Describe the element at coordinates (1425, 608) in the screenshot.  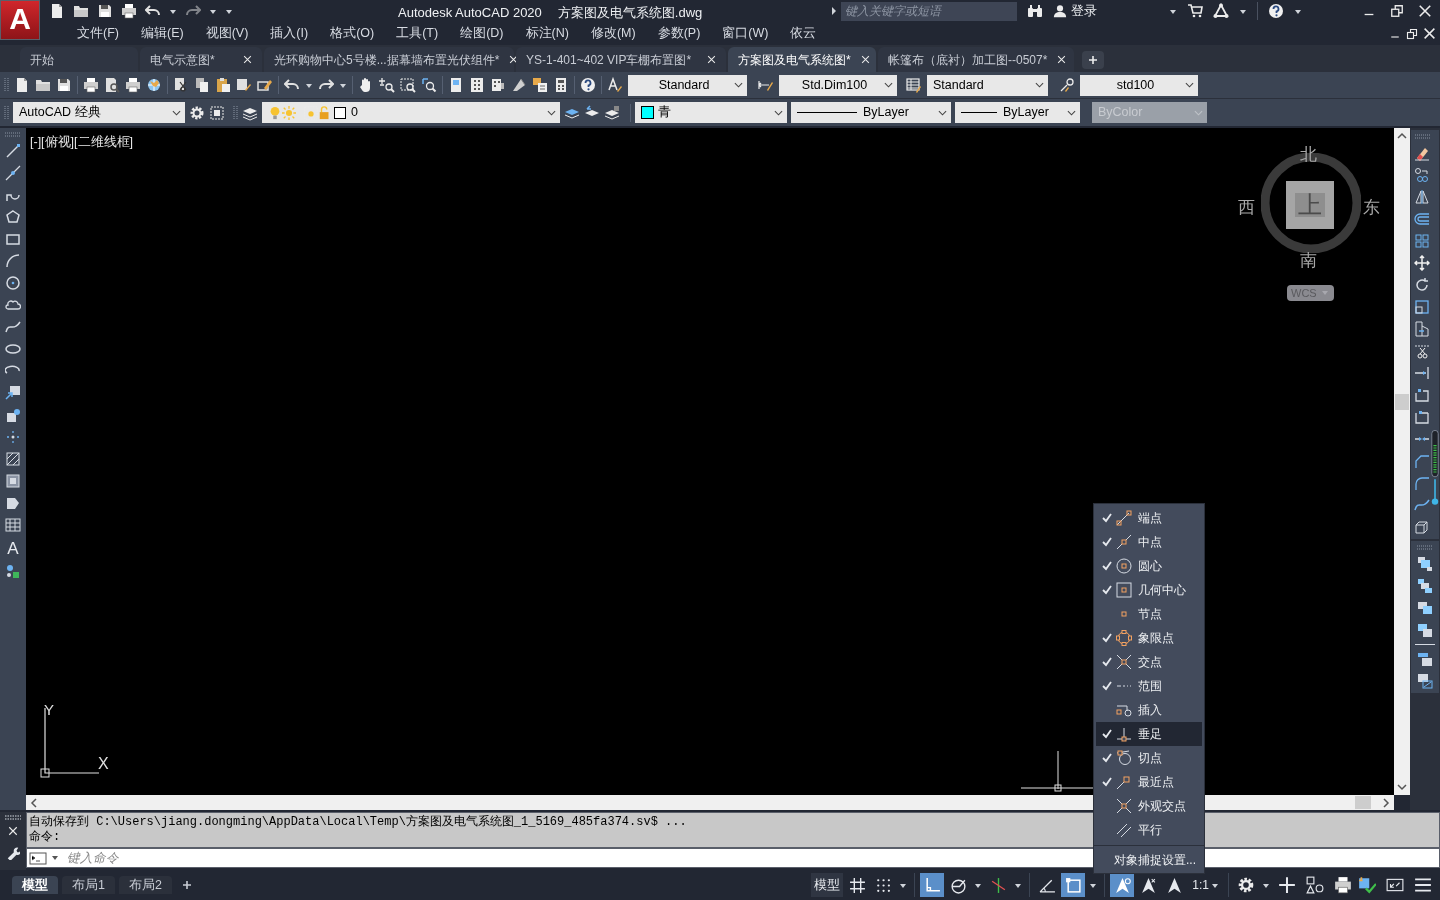
I see `bring-above-icon` at that location.